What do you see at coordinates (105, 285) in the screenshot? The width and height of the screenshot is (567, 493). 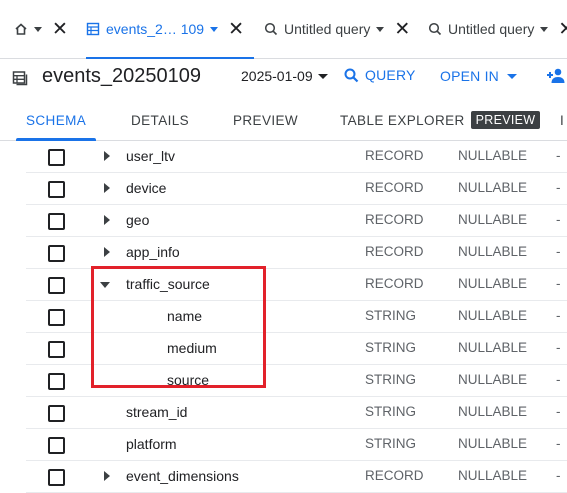 I see `collapse-arrow-icon` at bounding box center [105, 285].